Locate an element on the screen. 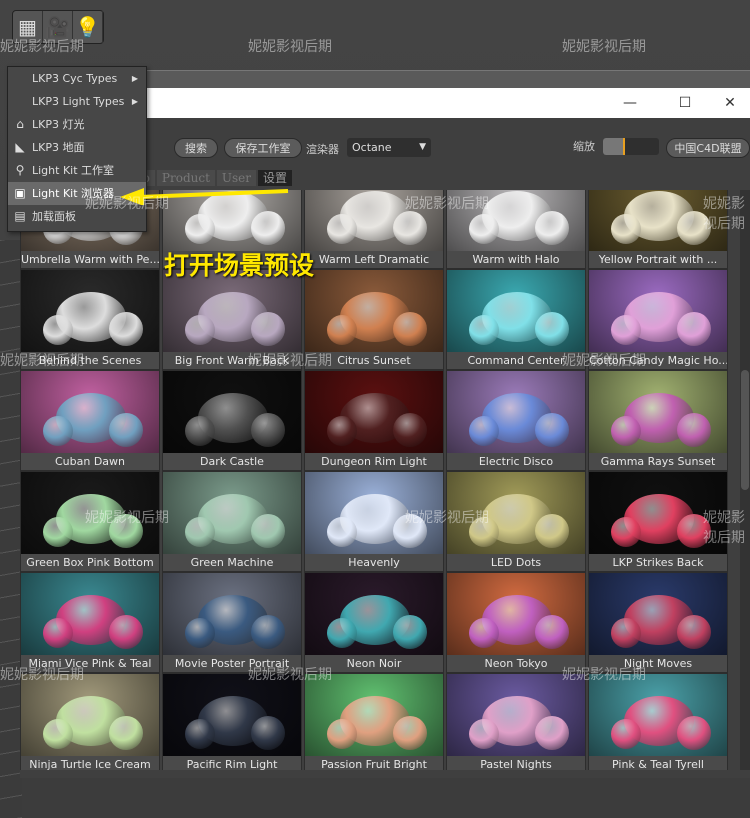 The height and width of the screenshot is (818, 750). minimize-button: — is located at coordinates (630, 103).